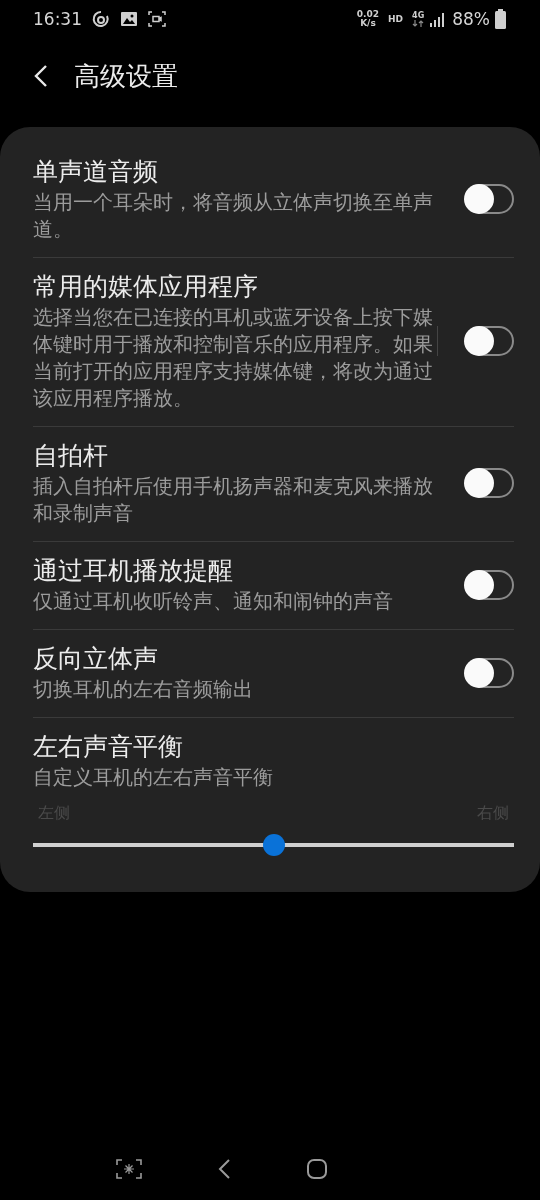 The width and height of the screenshot is (540, 1200). I want to click on setting-title: 单声道音频, so click(96, 172).